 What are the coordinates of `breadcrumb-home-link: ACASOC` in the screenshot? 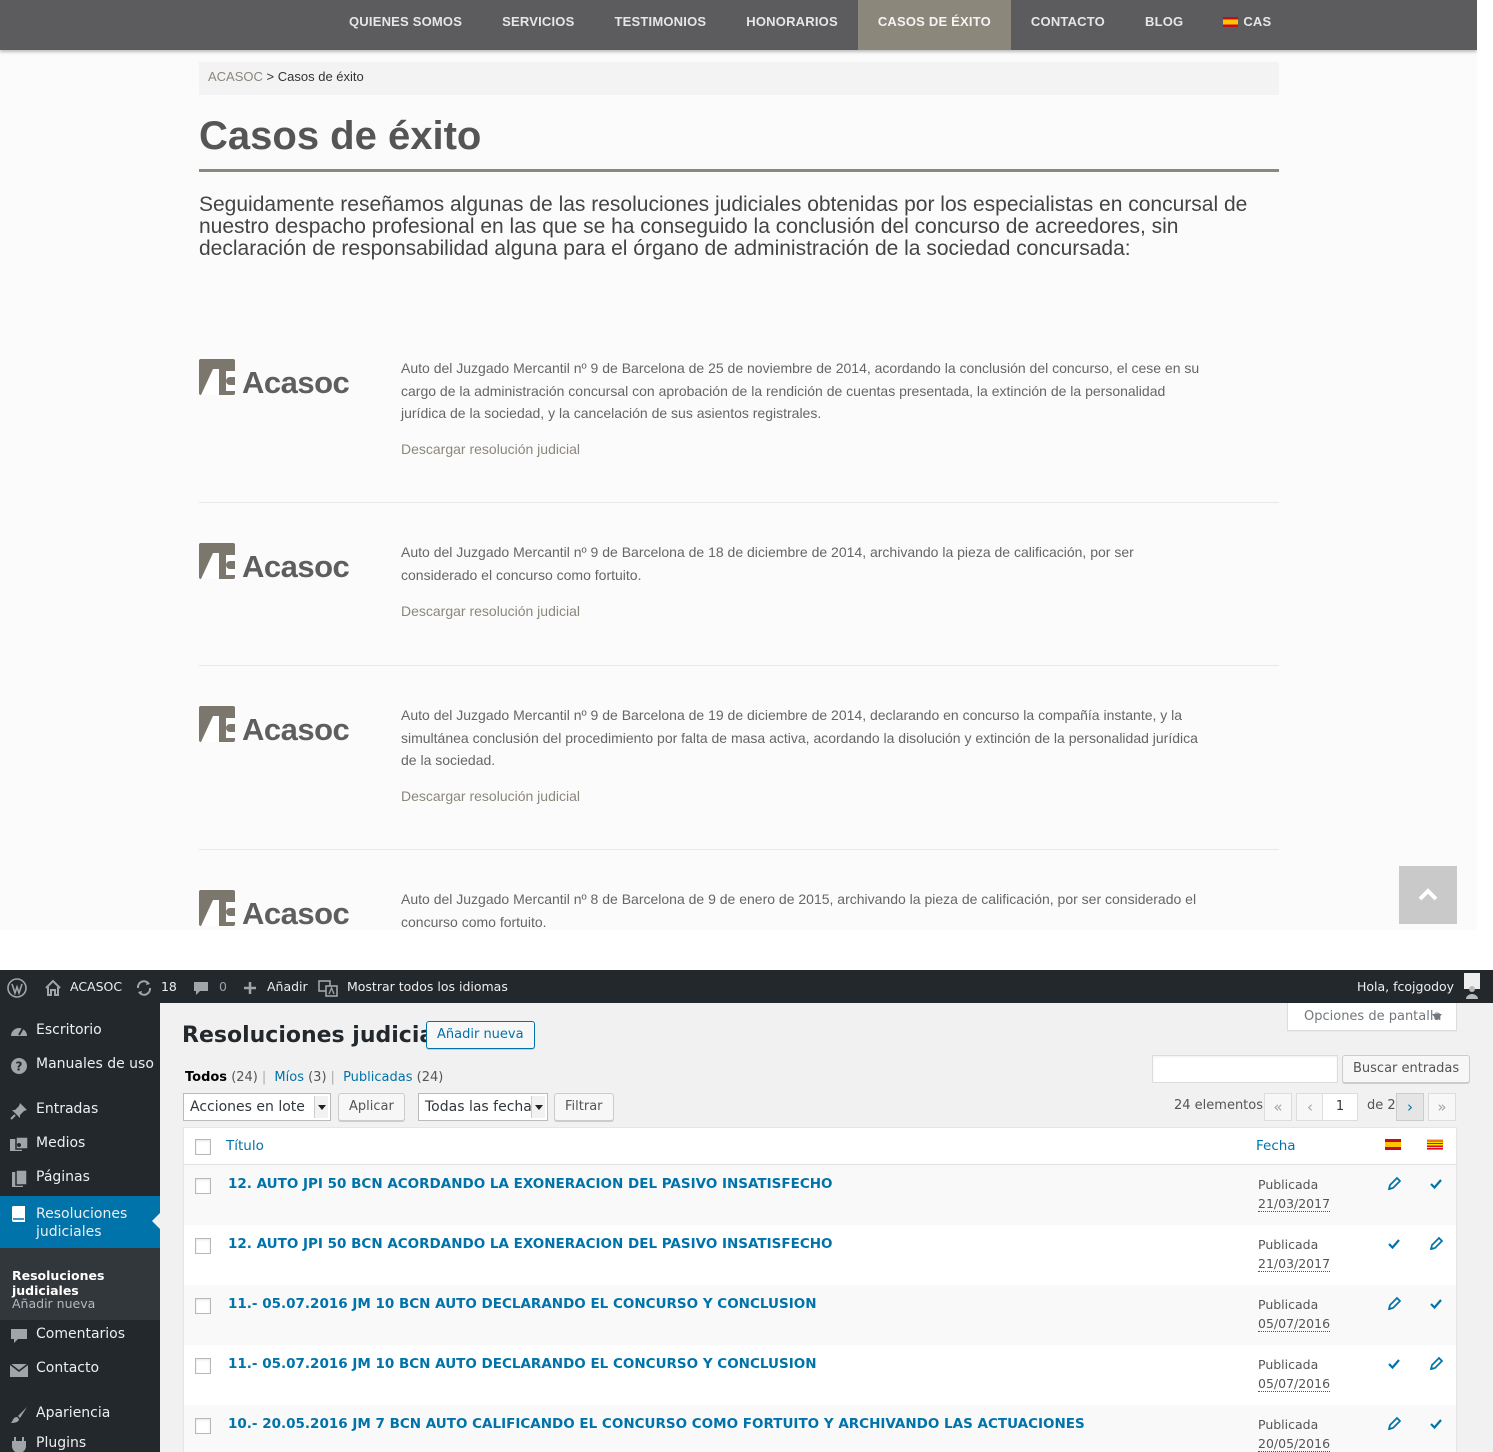 It's located at (235, 76).